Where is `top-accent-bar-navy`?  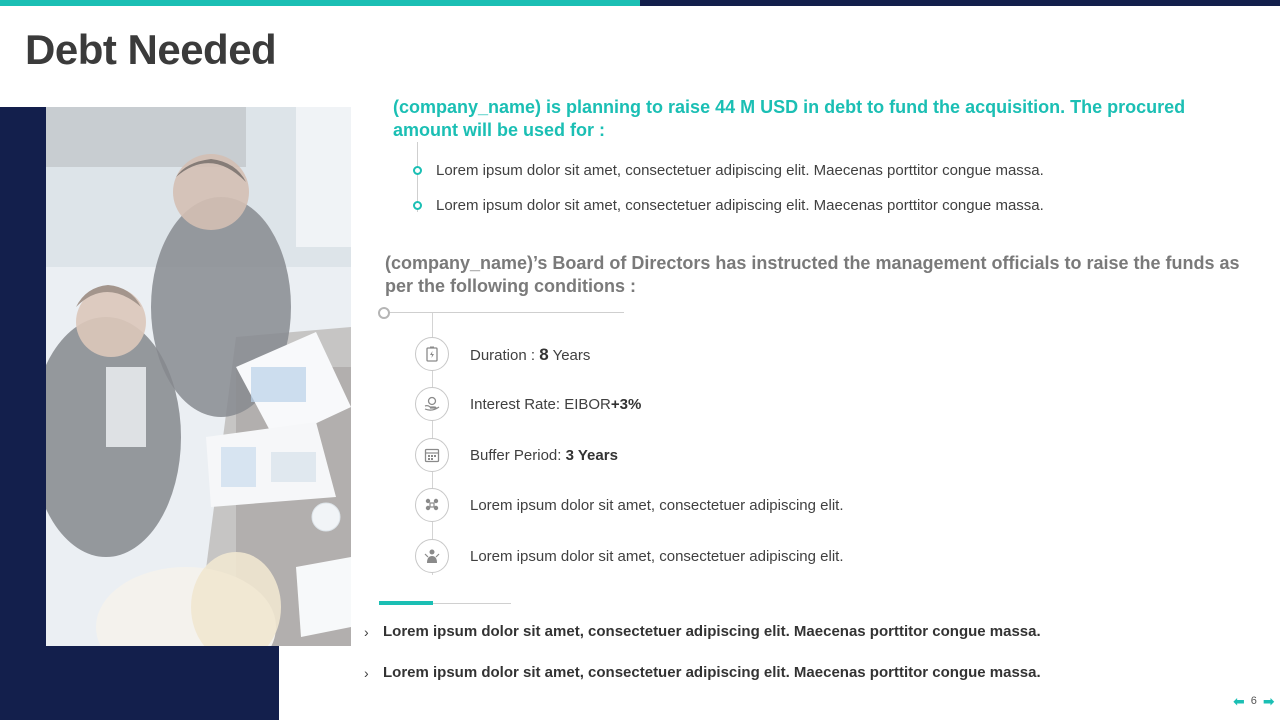 top-accent-bar-navy is located at coordinates (960, 3).